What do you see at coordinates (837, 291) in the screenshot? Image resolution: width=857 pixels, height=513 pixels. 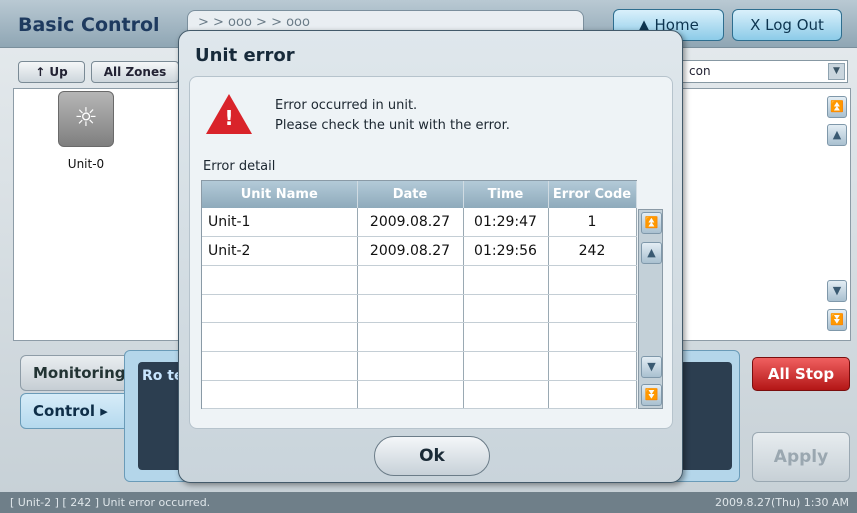 I see `scroll-down-button: ▼` at bounding box center [837, 291].